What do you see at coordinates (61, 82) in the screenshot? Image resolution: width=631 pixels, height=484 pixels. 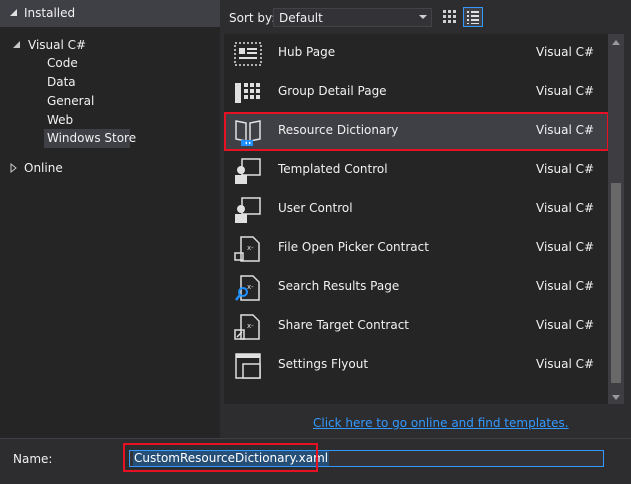 I see `tree-item-data: Data` at bounding box center [61, 82].